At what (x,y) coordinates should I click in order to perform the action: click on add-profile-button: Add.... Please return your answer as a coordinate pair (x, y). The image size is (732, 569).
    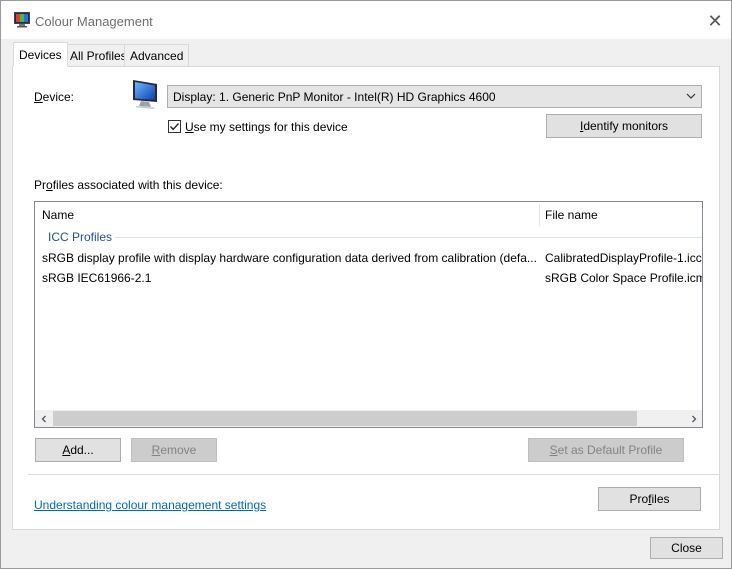
    Looking at the image, I should click on (78, 450).